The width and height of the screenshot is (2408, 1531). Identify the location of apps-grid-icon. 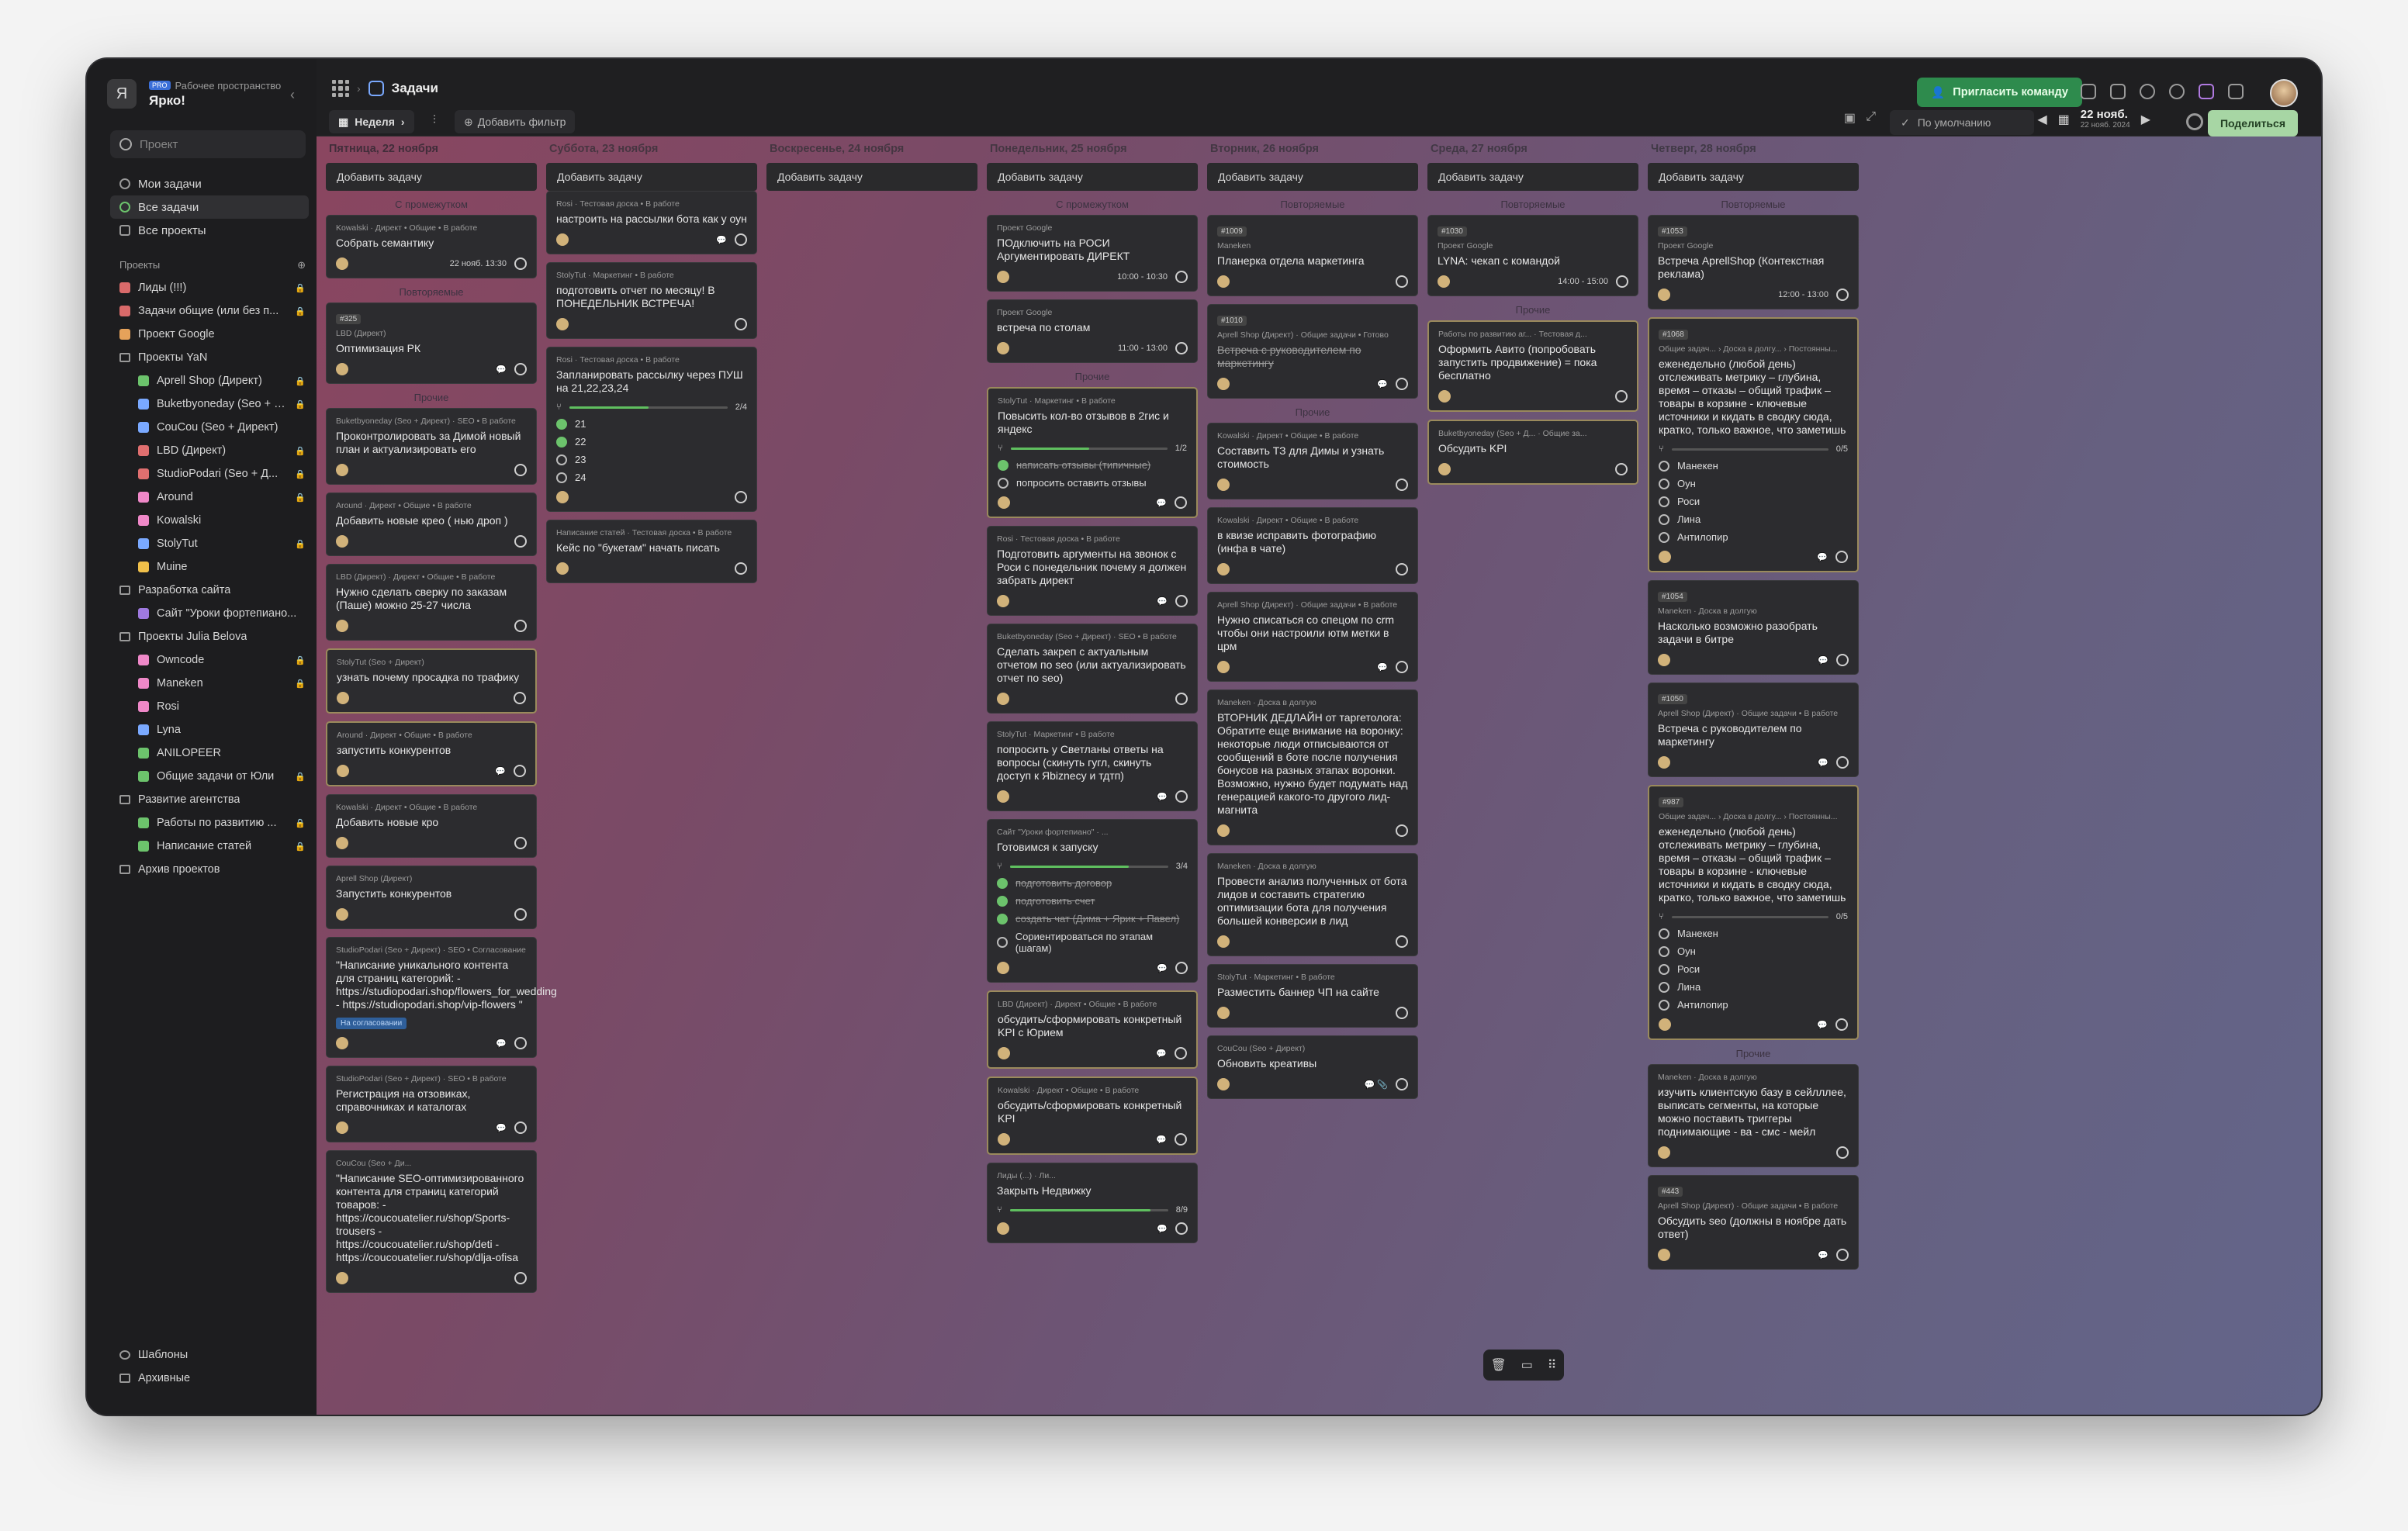
(340, 88).